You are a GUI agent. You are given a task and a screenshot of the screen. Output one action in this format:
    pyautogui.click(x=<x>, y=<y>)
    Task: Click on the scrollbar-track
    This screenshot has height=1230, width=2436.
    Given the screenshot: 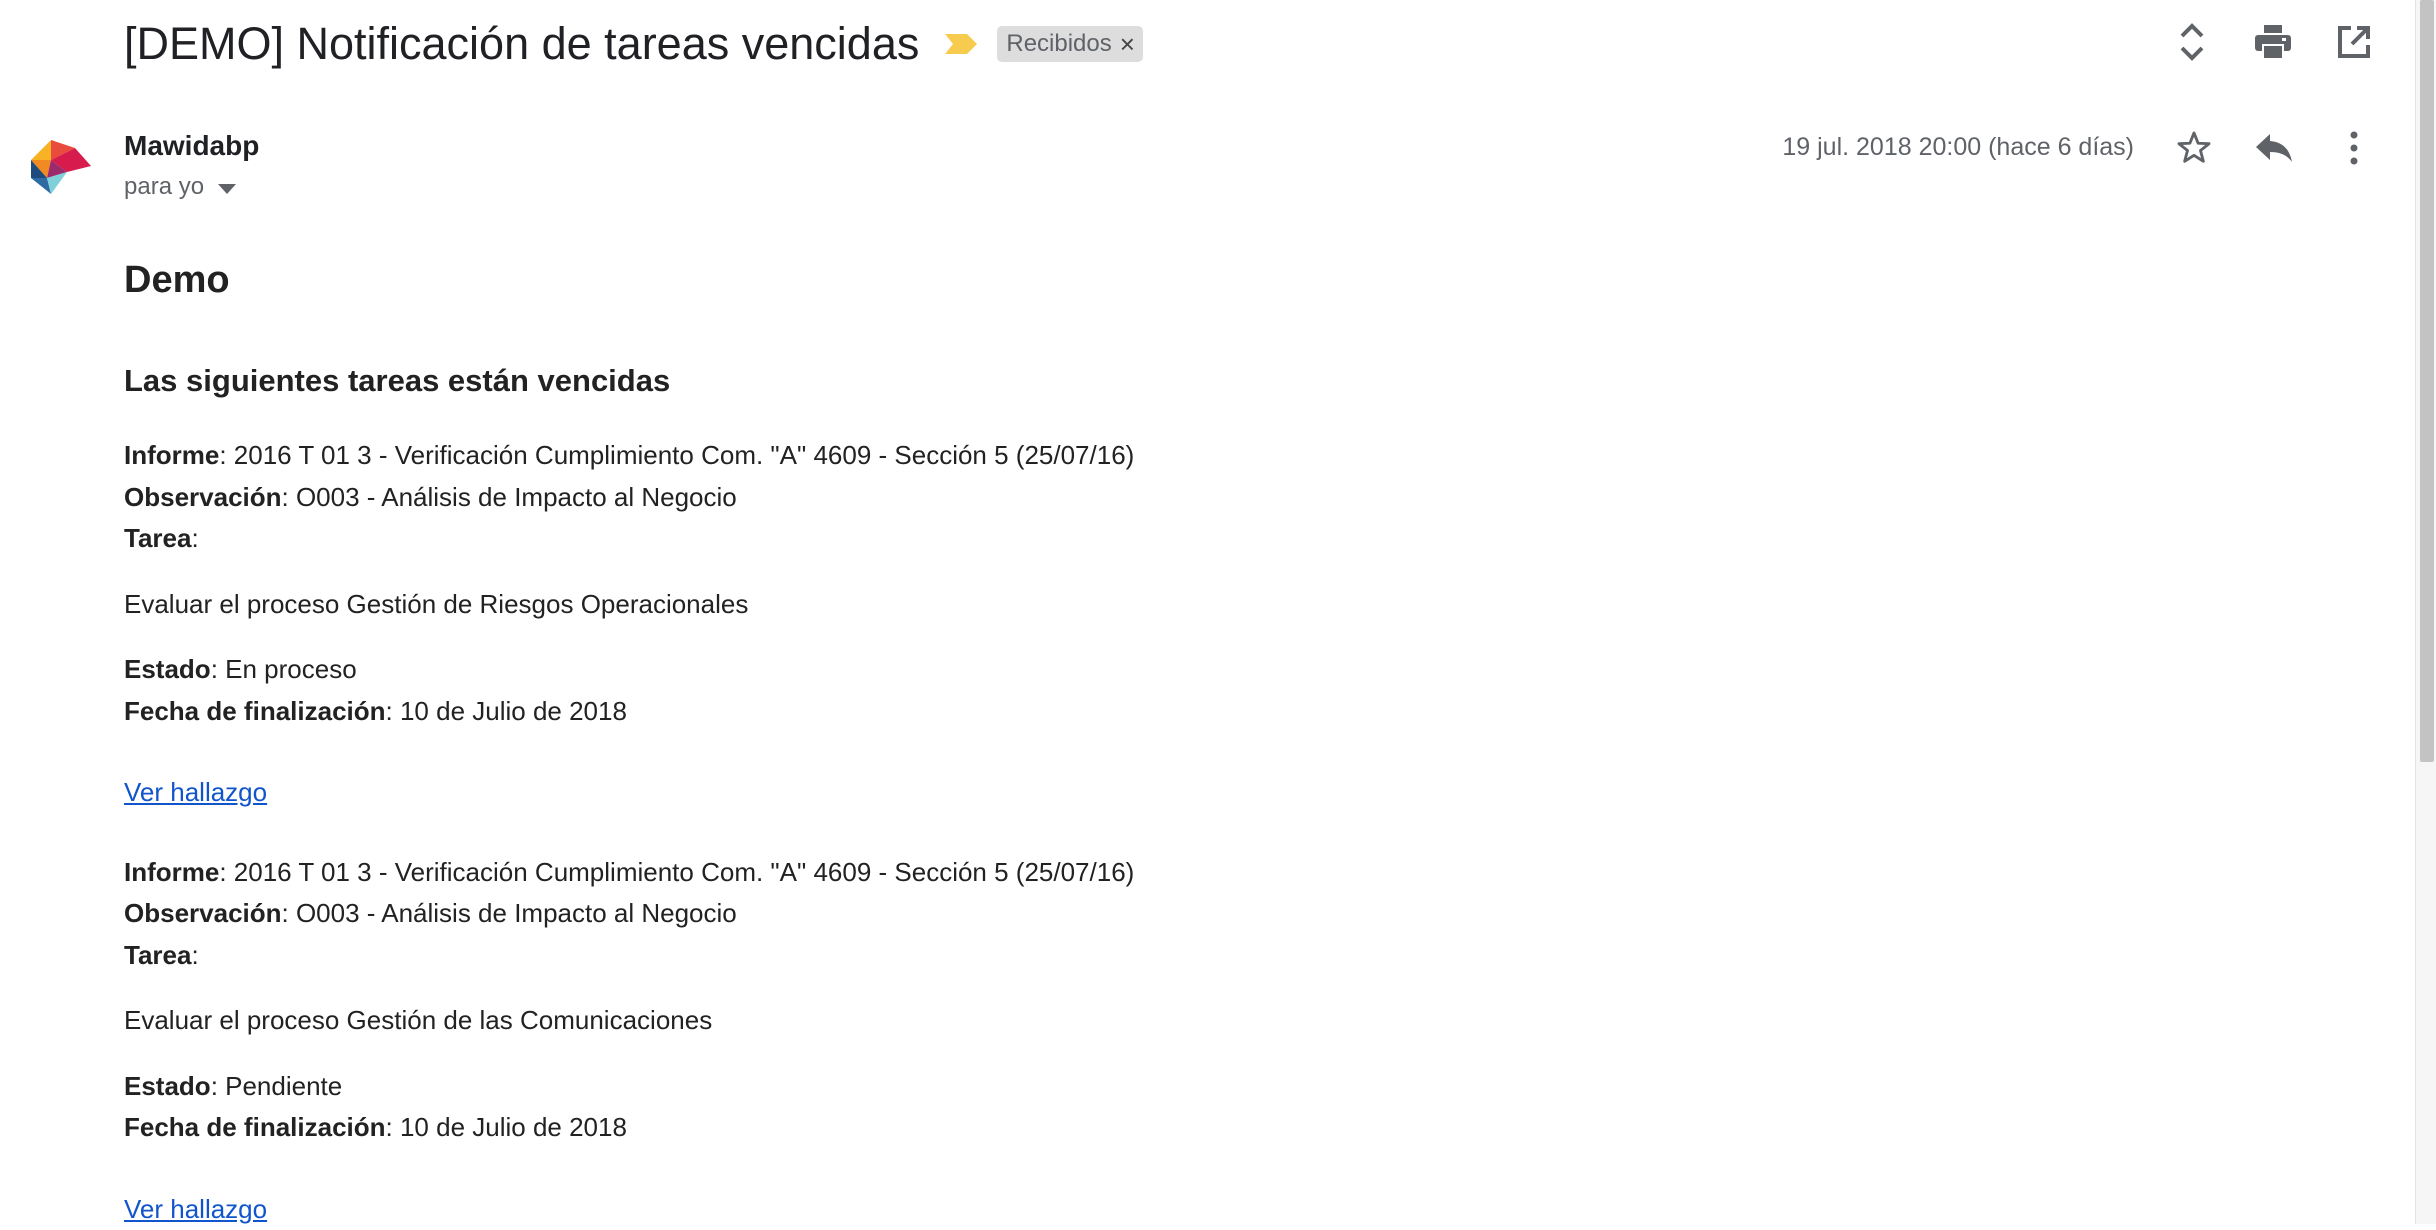 What is the action you would take?
    pyautogui.click(x=2425, y=612)
    